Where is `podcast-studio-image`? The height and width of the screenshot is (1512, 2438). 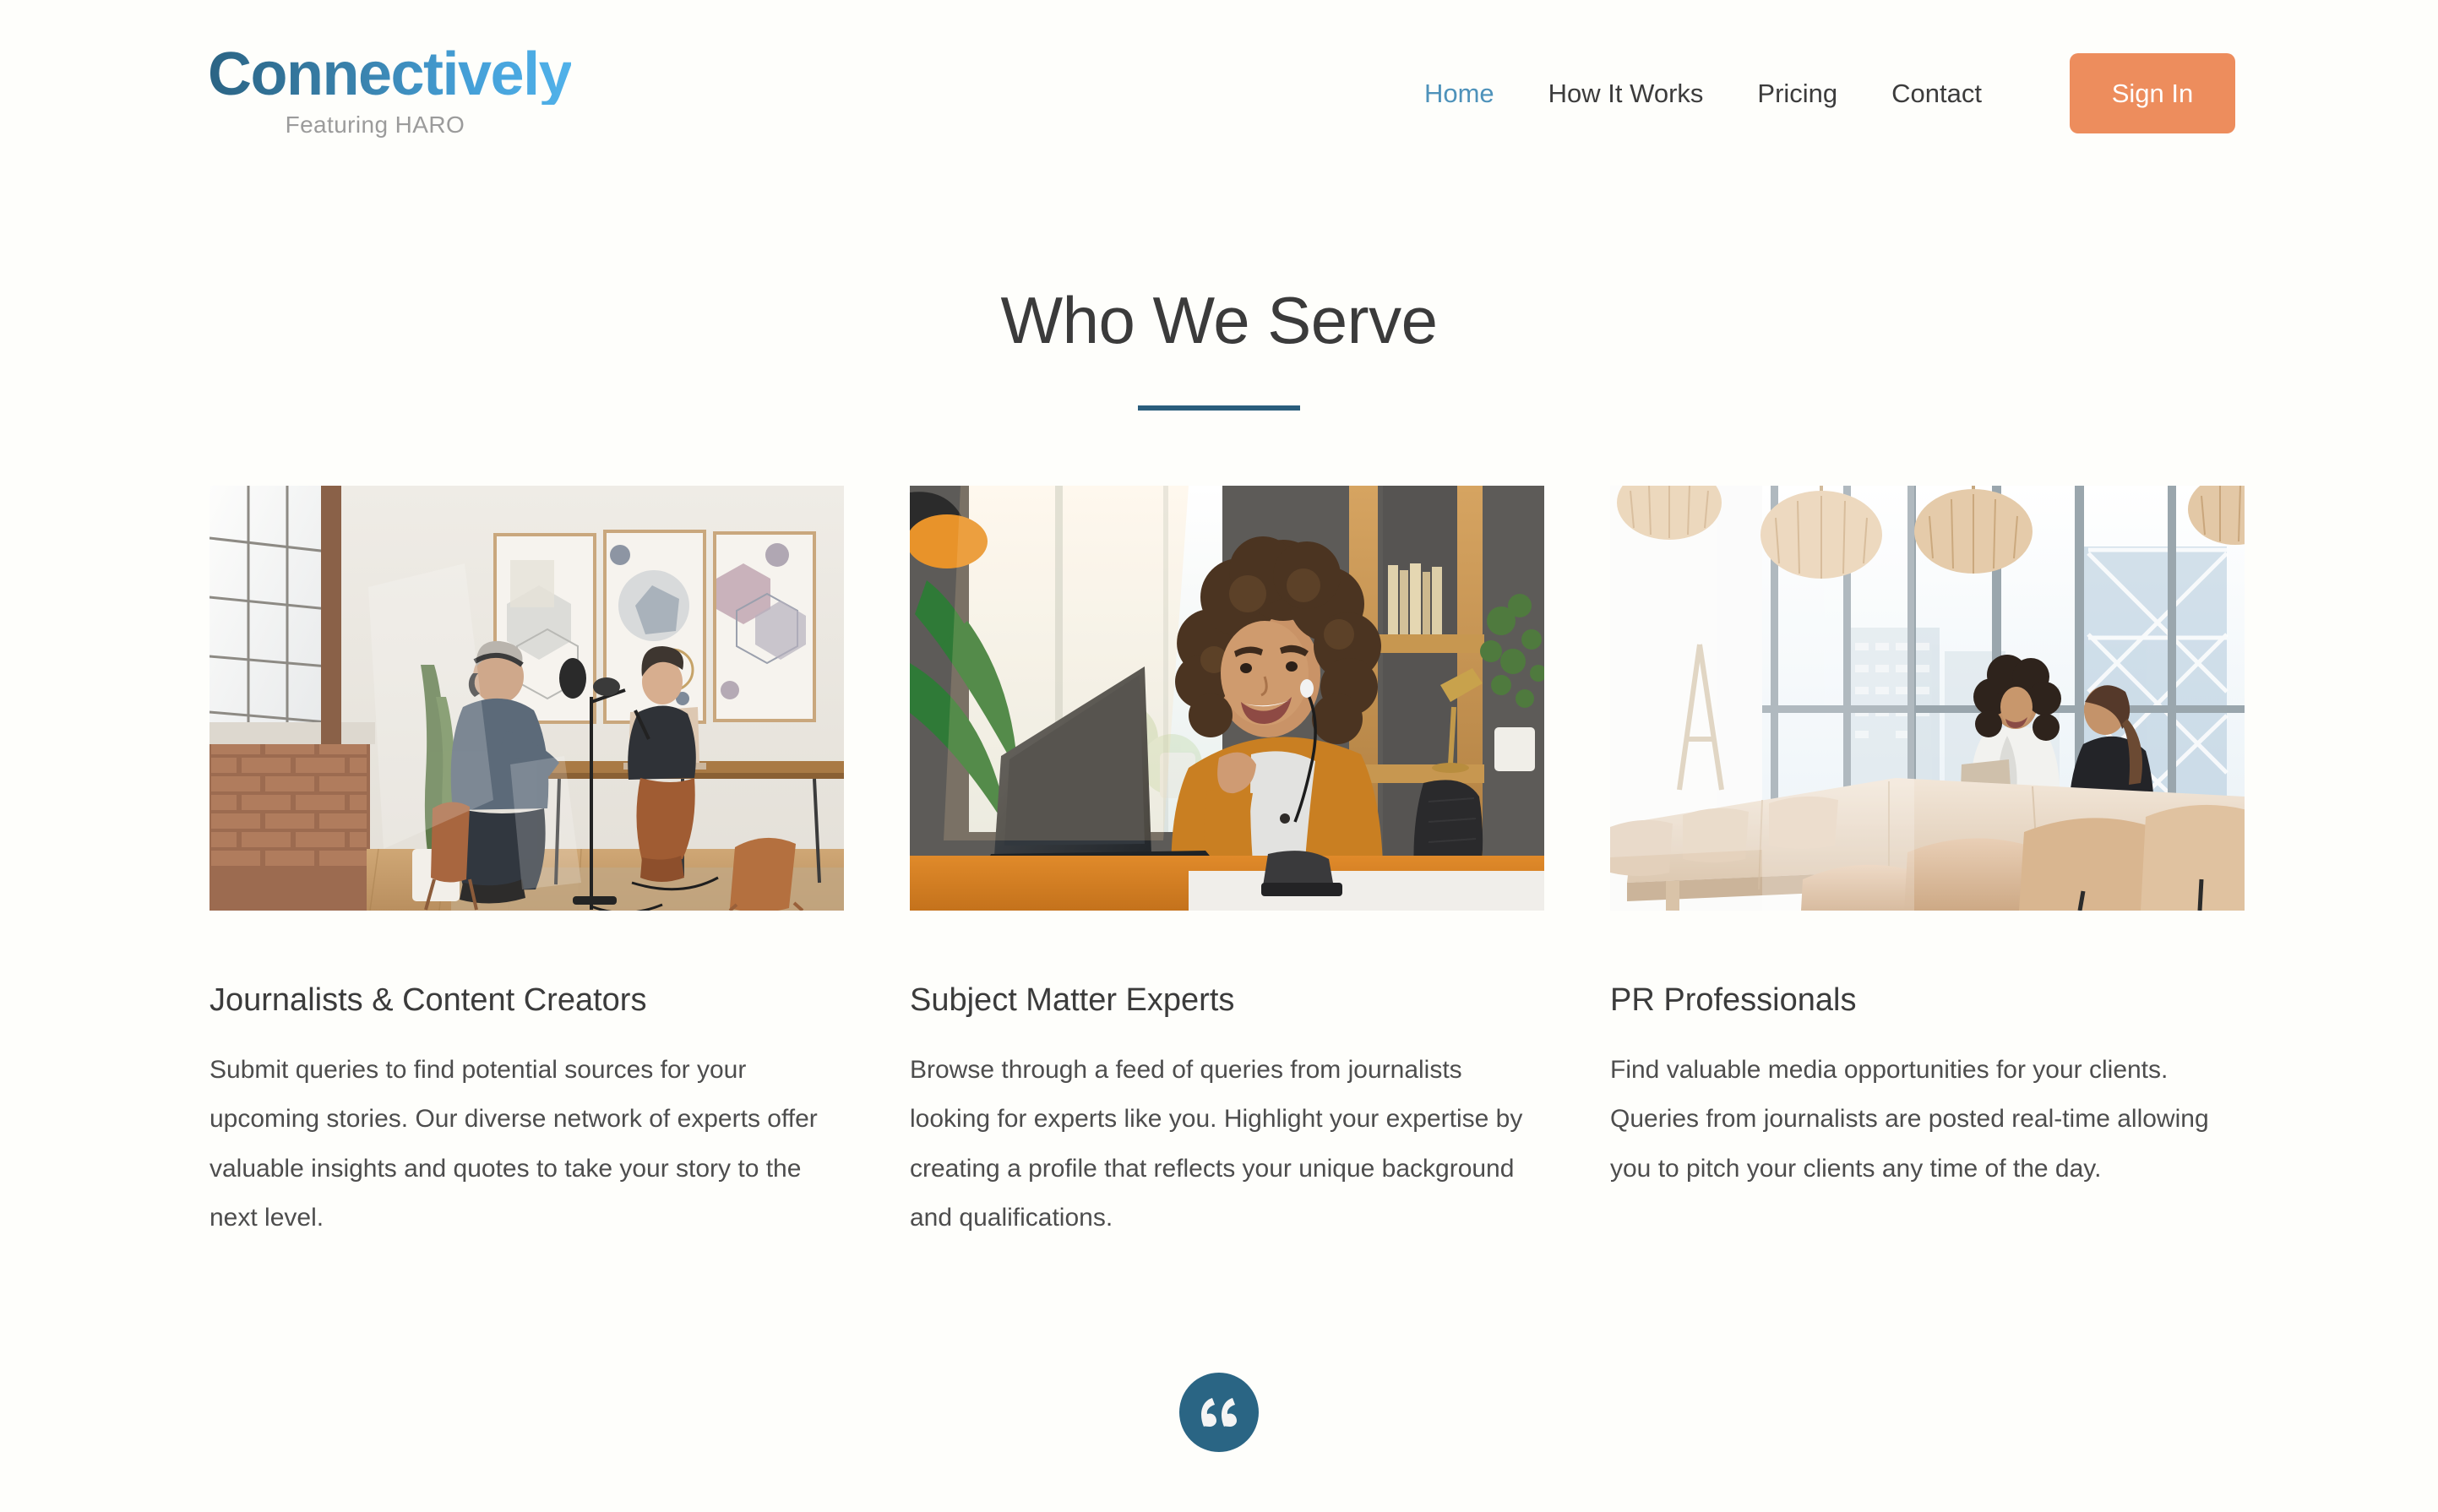 podcast-studio-image is located at coordinates (527, 698).